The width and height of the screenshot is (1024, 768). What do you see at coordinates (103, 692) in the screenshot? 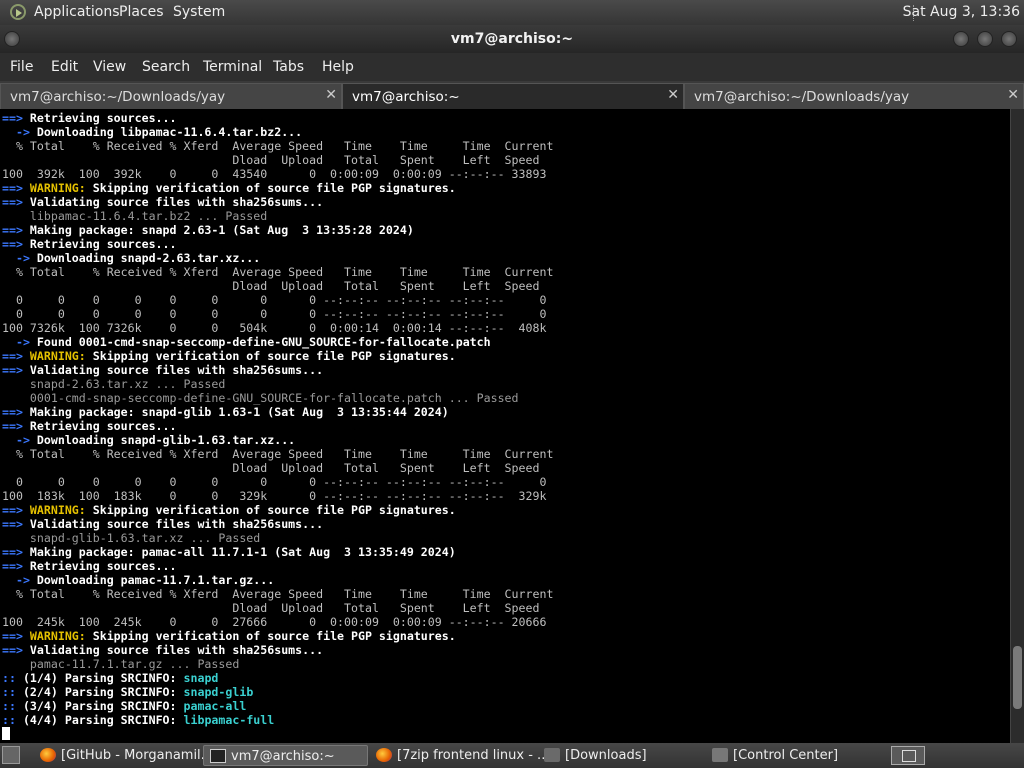
I see `terminal-text: (2/4) Parsing SRCINFO:` at bounding box center [103, 692].